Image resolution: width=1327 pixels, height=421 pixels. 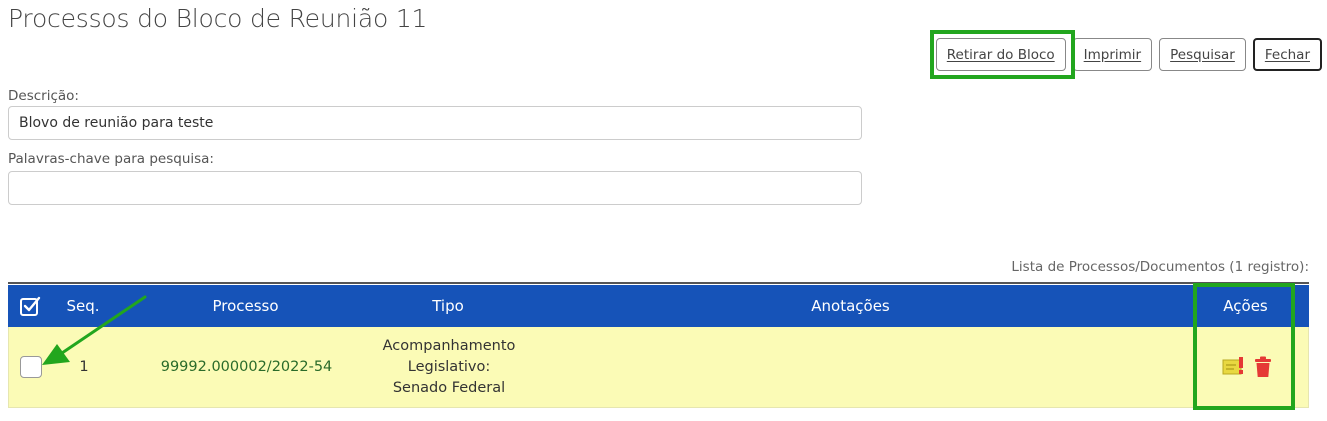 I want to click on palavras-chave-label: Palavras-chave para pesquisa:, so click(x=111, y=159).